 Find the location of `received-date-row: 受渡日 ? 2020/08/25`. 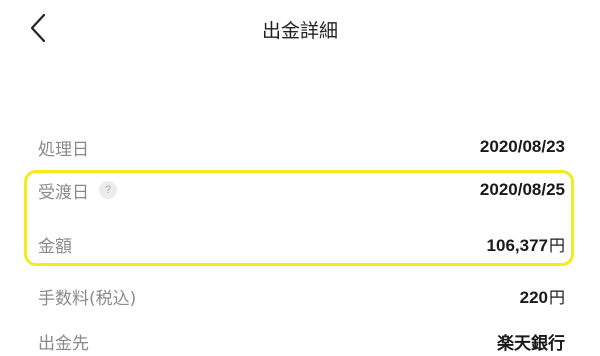

received-date-row: 受渡日 ? 2020/08/25 is located at coordinates (301, 190).